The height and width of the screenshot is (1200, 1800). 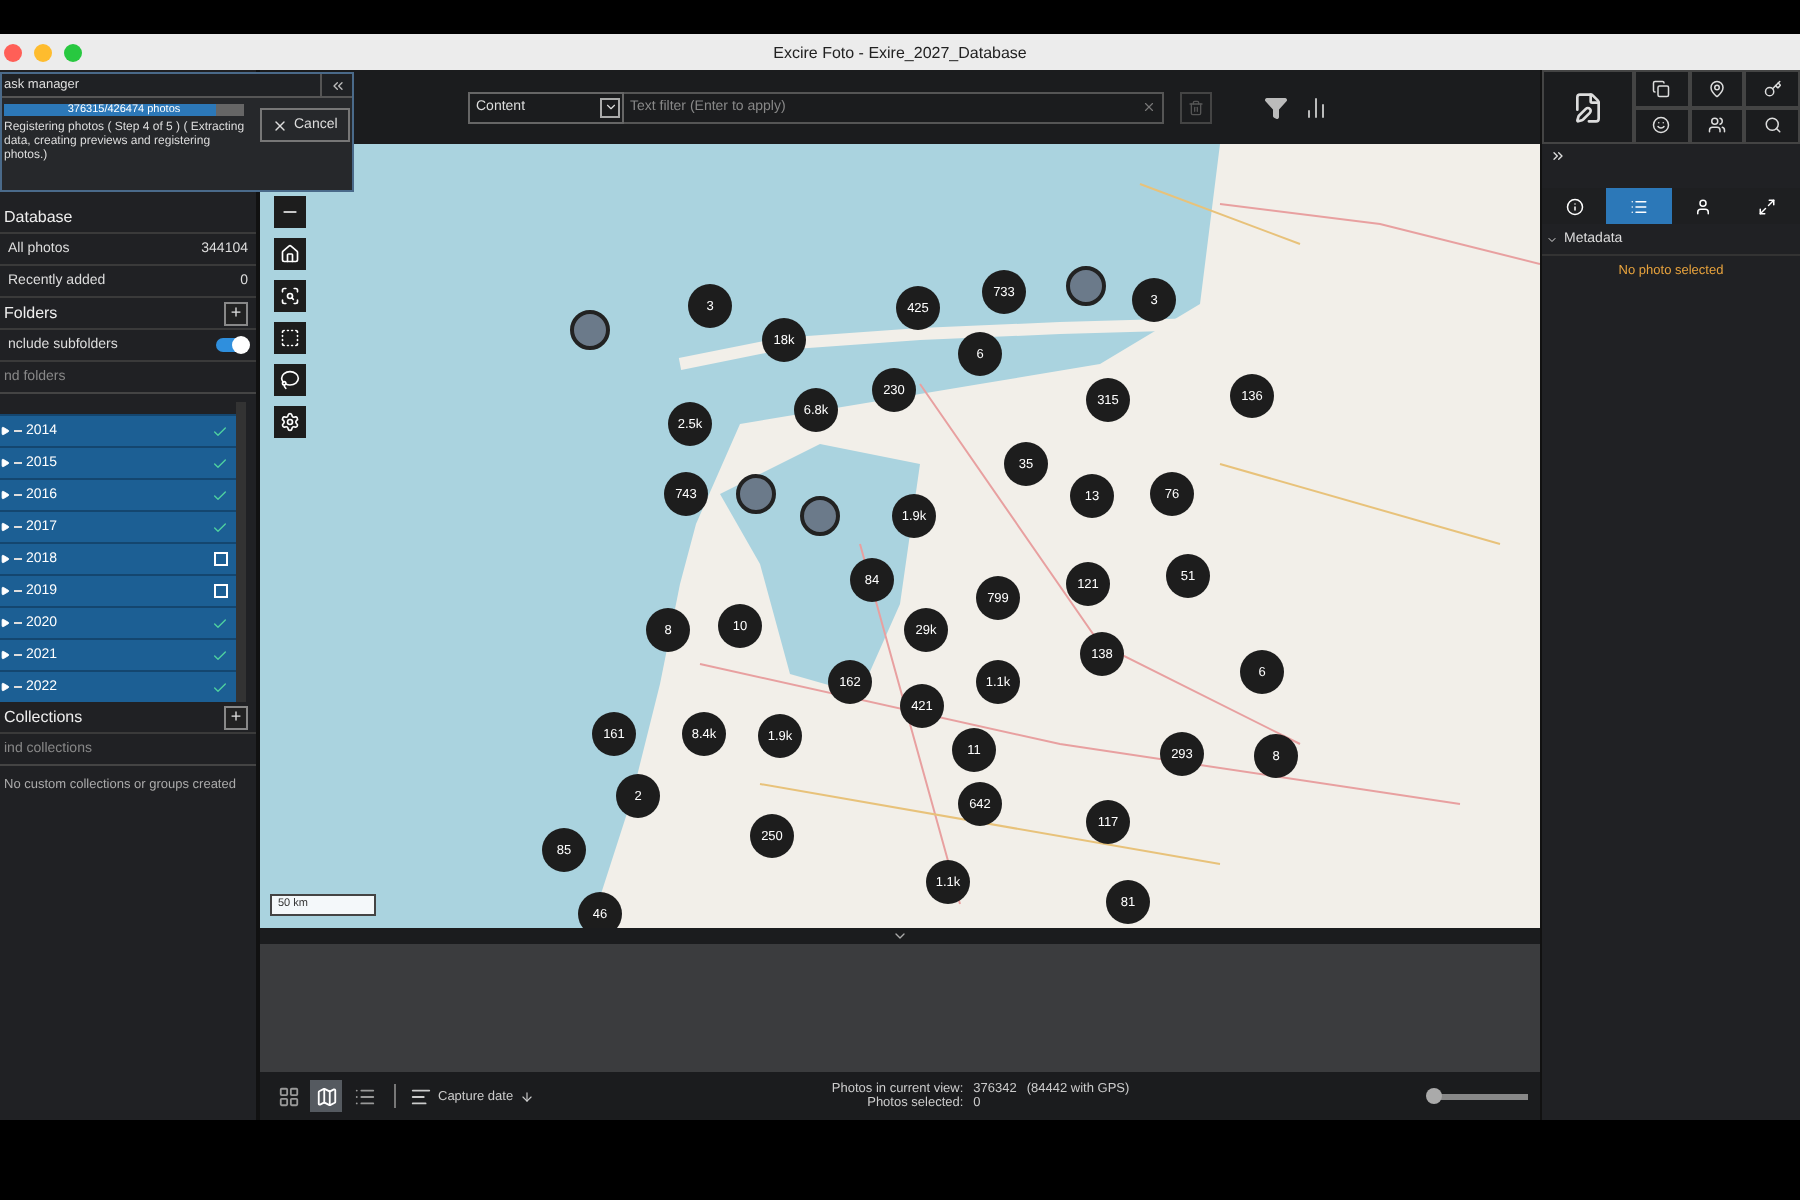 What do you see at coordinates (31, 313) in the screenshot?
I see `section-title: Folders` at bounding box center [31, 313].